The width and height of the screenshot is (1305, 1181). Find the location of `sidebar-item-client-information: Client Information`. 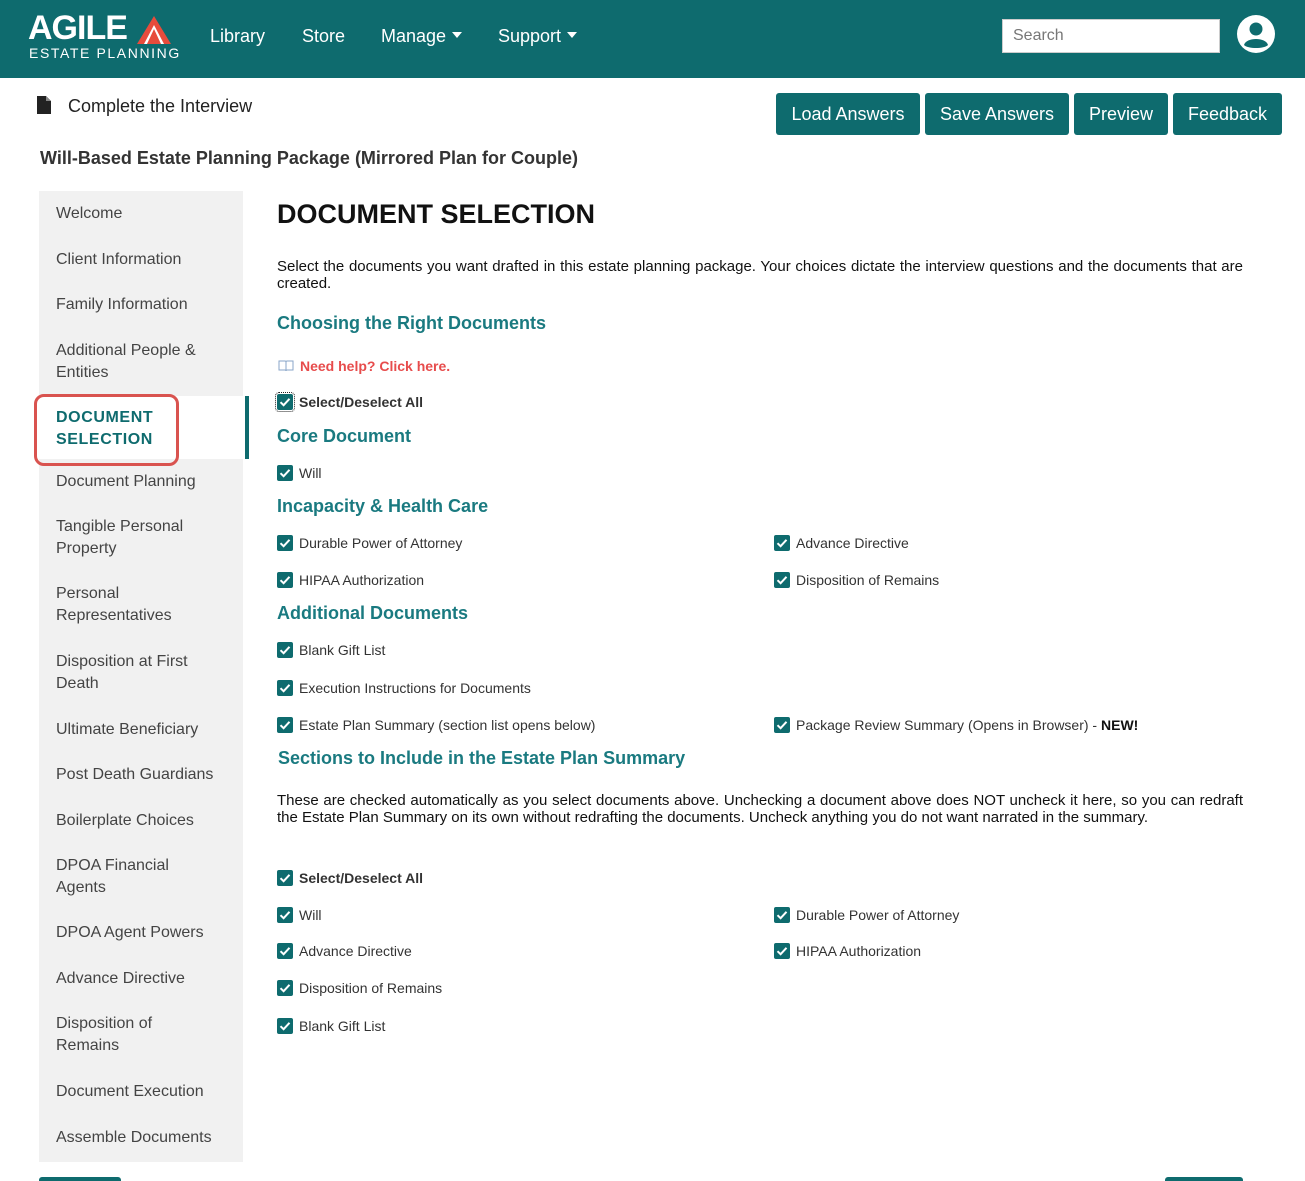

sidebar-item-client-information: Client Information is located at coordinates (147, 260).